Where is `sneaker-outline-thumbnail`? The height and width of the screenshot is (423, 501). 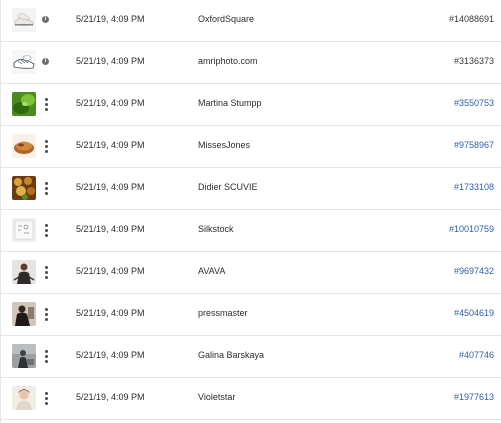 sneaker-outline-thumbnail is located at coordinates (24, 62).